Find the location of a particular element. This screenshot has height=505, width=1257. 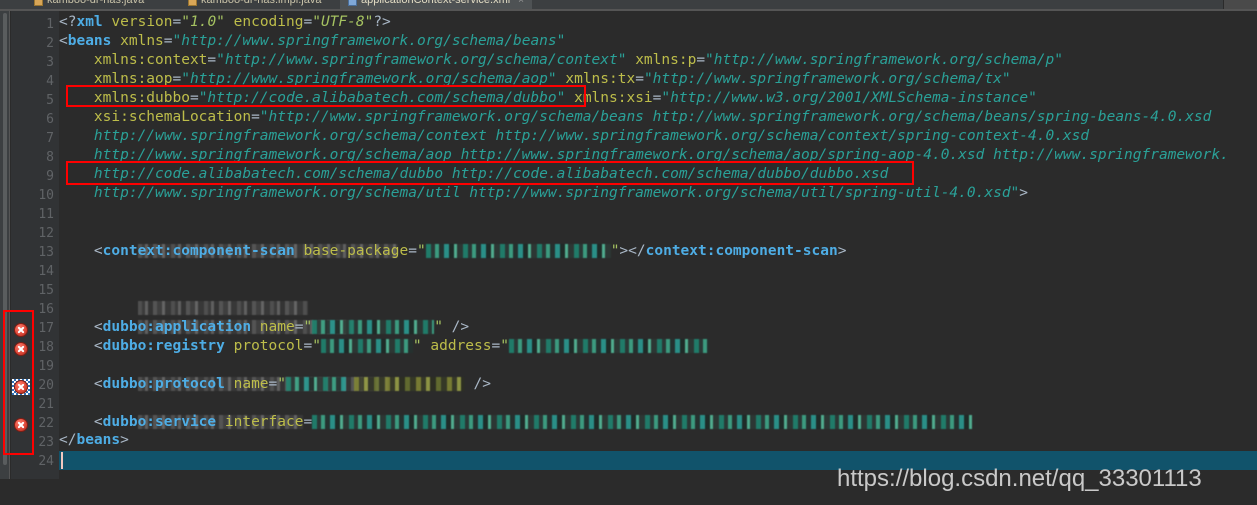

line-number: 1 is located at coordinates (50, 24).